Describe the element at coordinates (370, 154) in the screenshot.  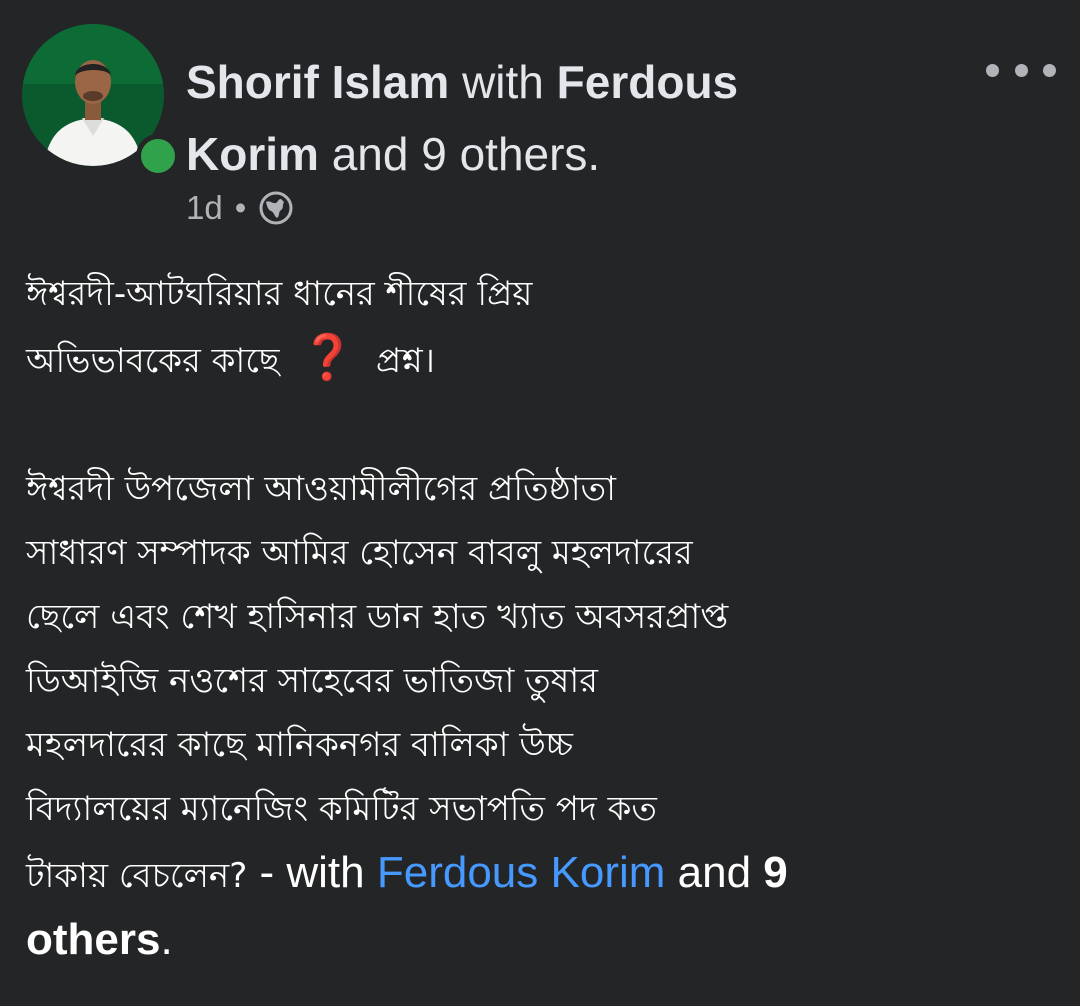
I see `and-text: and` at that location.